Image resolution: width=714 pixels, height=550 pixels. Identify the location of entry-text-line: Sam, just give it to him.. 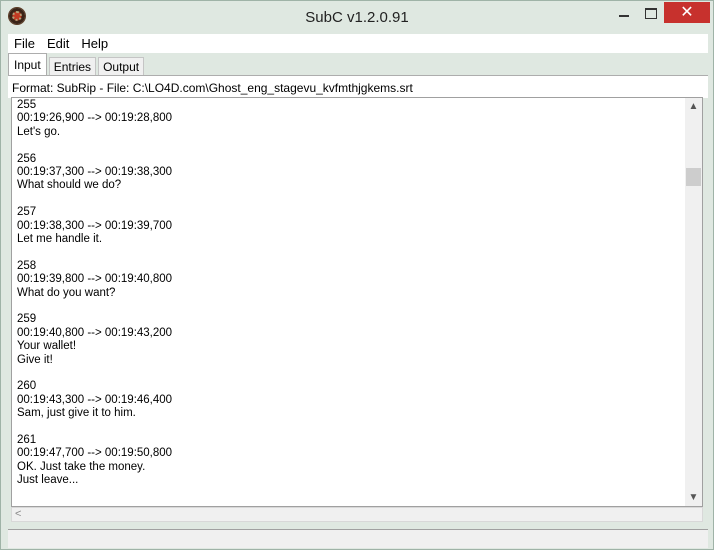
(76, 413).